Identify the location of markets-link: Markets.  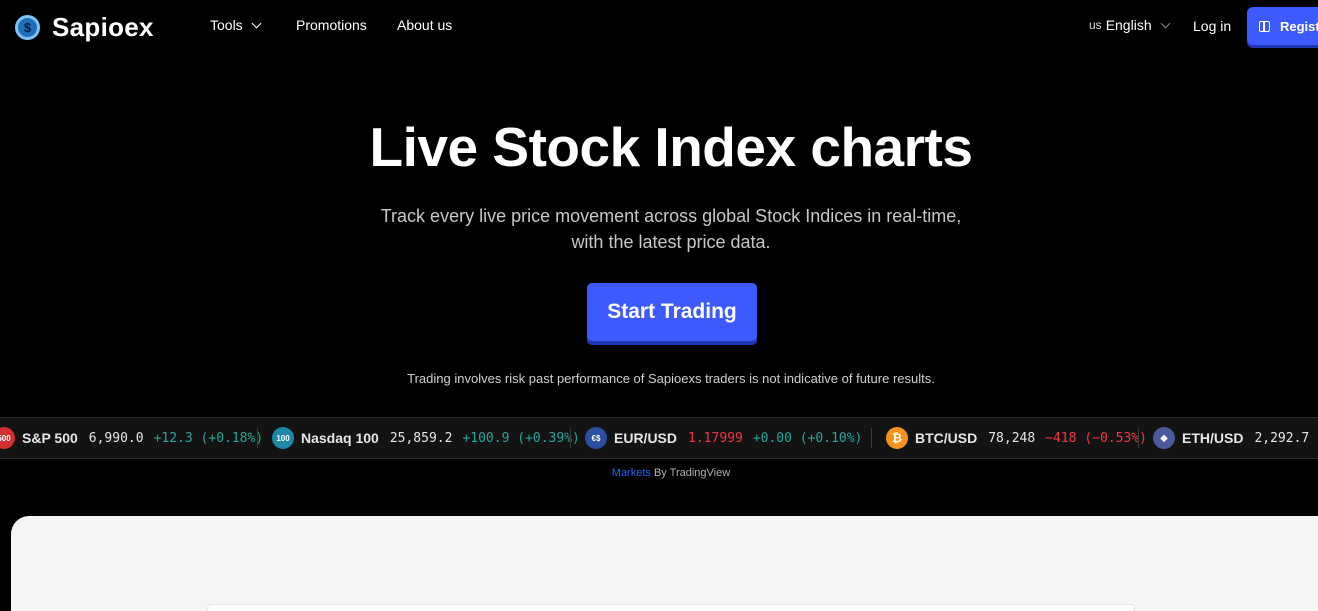
(631, 473).